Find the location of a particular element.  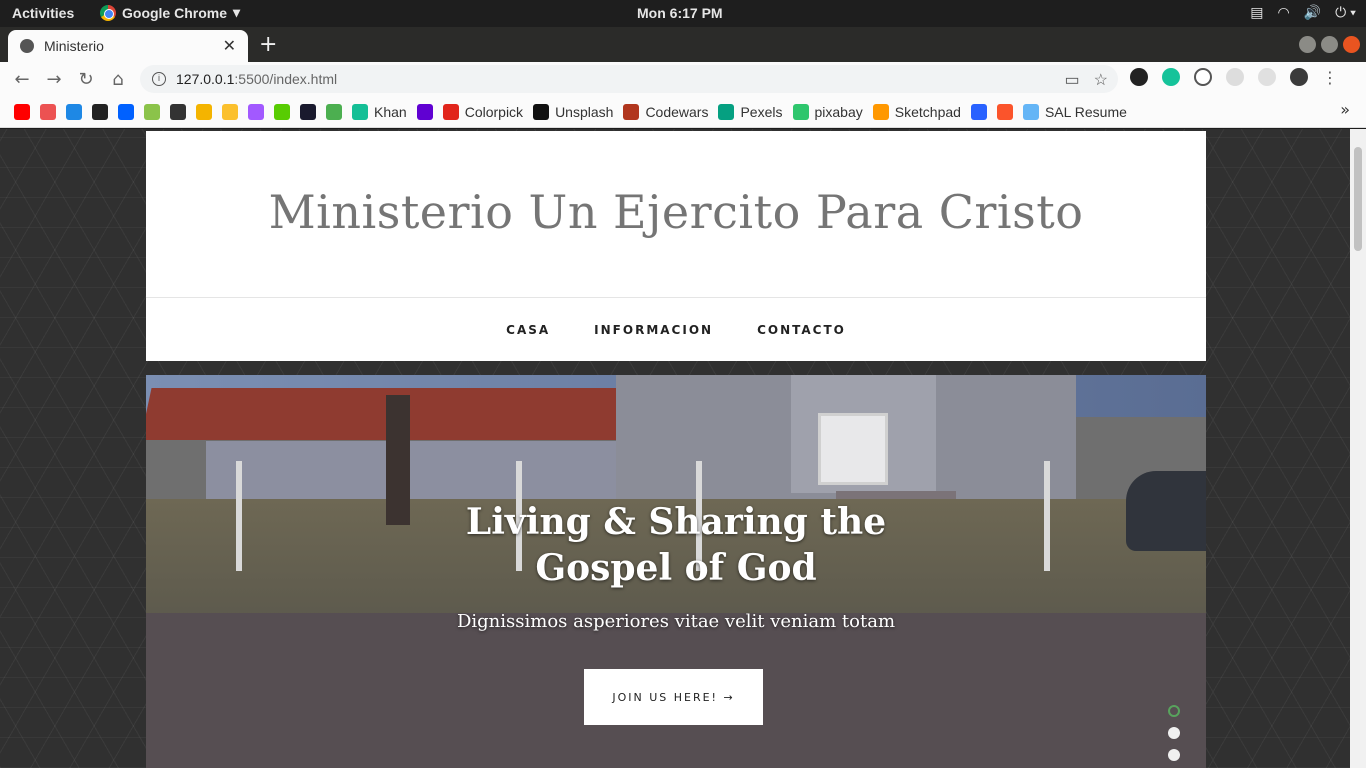

url-path: :5500/index.html is located at coordinates (286, 79).